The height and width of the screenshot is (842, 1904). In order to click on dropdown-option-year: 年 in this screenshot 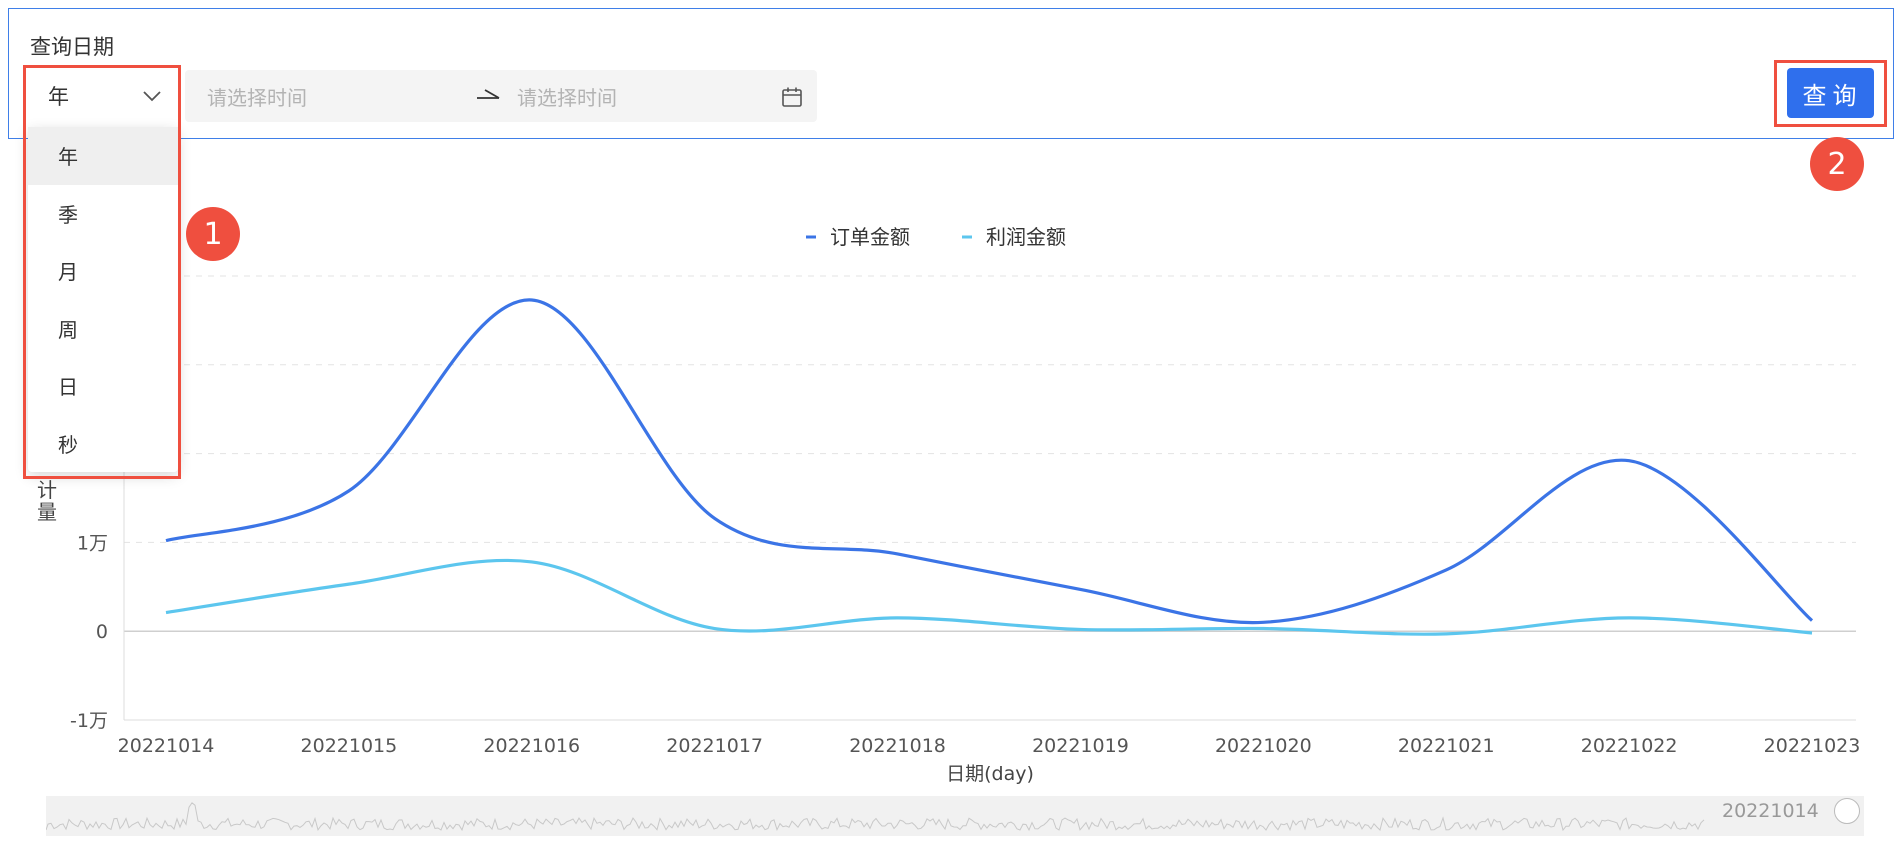, I will do `click(103, 156)`.